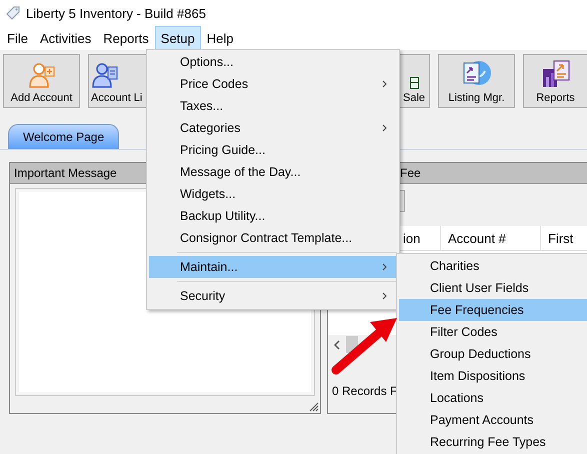  Describe the element at coordinates (65, 173) in the screenshot. I see `panel-title: Important Message` at that location.